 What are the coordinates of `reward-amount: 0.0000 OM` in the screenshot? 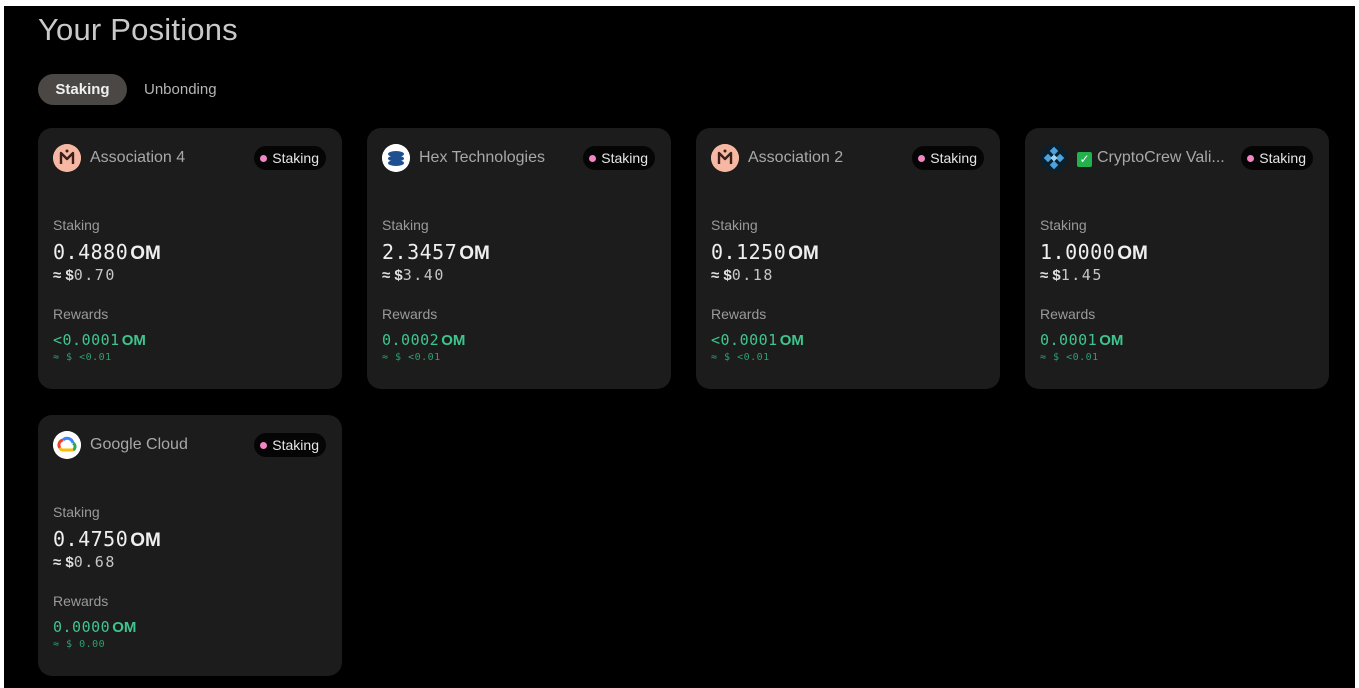 It's located at (94, 627).